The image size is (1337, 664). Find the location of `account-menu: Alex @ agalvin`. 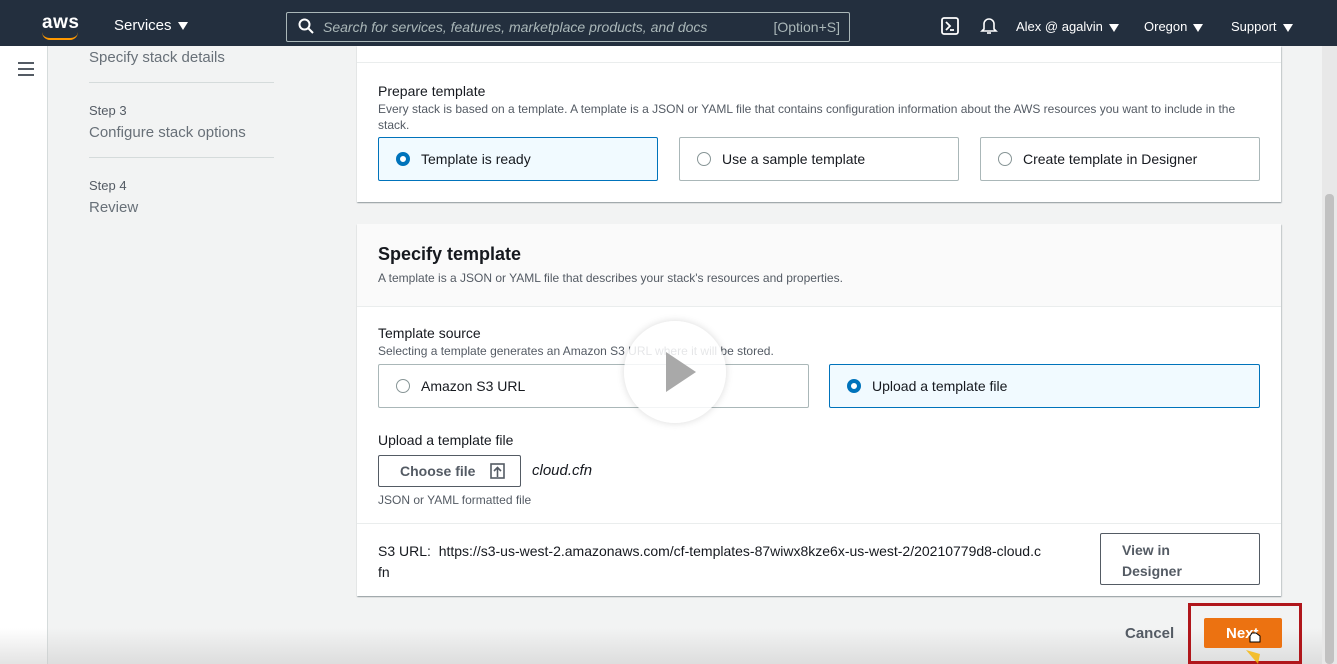

account-menu: Alex @ agalvin is located at coordinates (1067, 26).